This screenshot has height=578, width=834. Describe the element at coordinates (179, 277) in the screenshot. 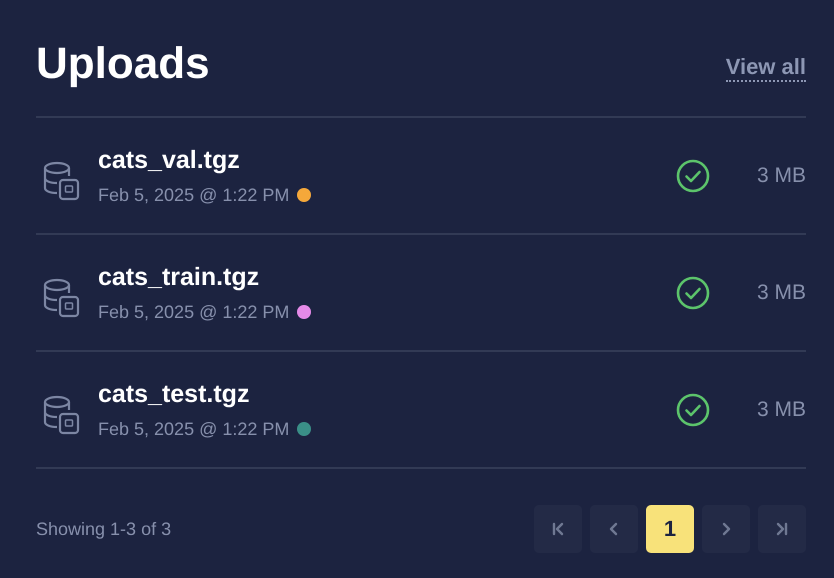

I see `file-name: cats_train.tgz` at that location.